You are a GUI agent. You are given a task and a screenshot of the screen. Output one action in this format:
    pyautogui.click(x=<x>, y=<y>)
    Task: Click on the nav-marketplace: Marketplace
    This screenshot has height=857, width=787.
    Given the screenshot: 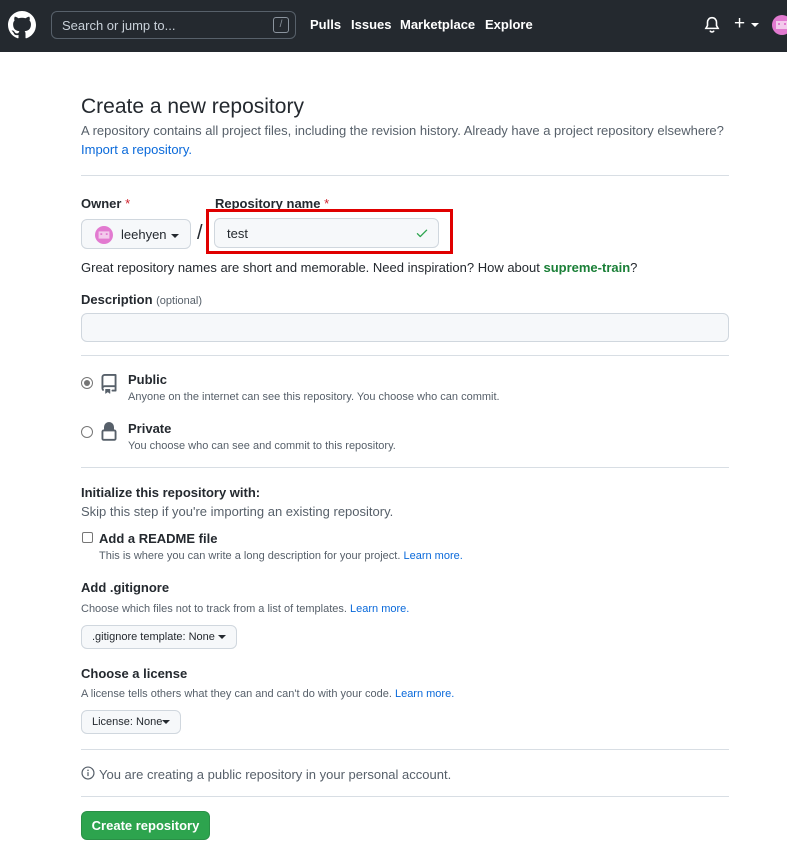 What is the action you would take?
    pyautogui.click(x=437, y=24)
    